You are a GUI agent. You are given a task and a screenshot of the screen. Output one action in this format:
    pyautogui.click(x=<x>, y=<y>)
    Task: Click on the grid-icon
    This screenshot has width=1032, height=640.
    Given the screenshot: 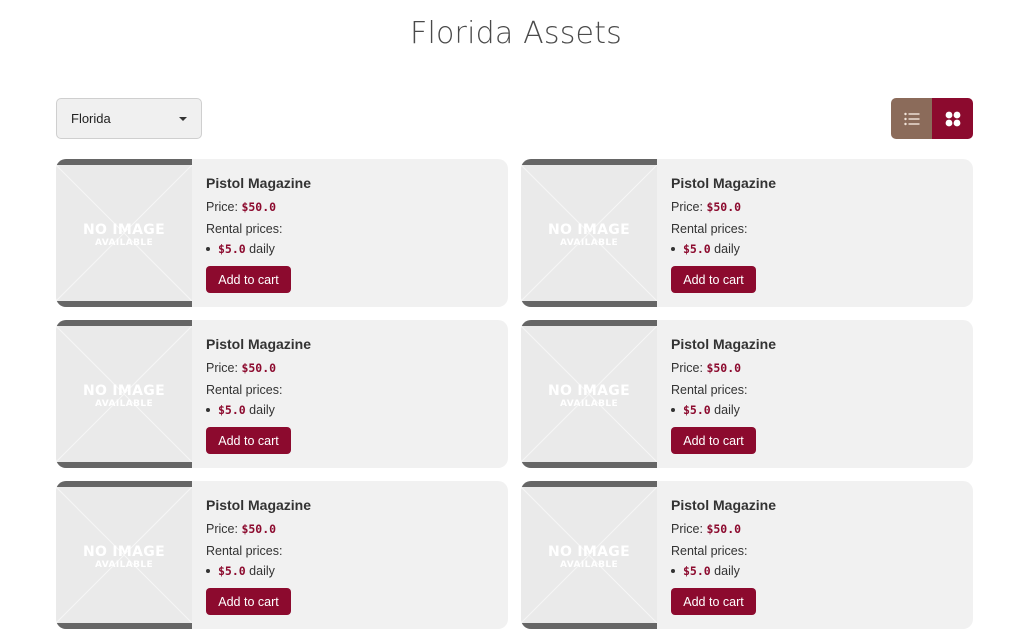 What is the action you would take?
    pyautogui.click(x=952, y=118)
    